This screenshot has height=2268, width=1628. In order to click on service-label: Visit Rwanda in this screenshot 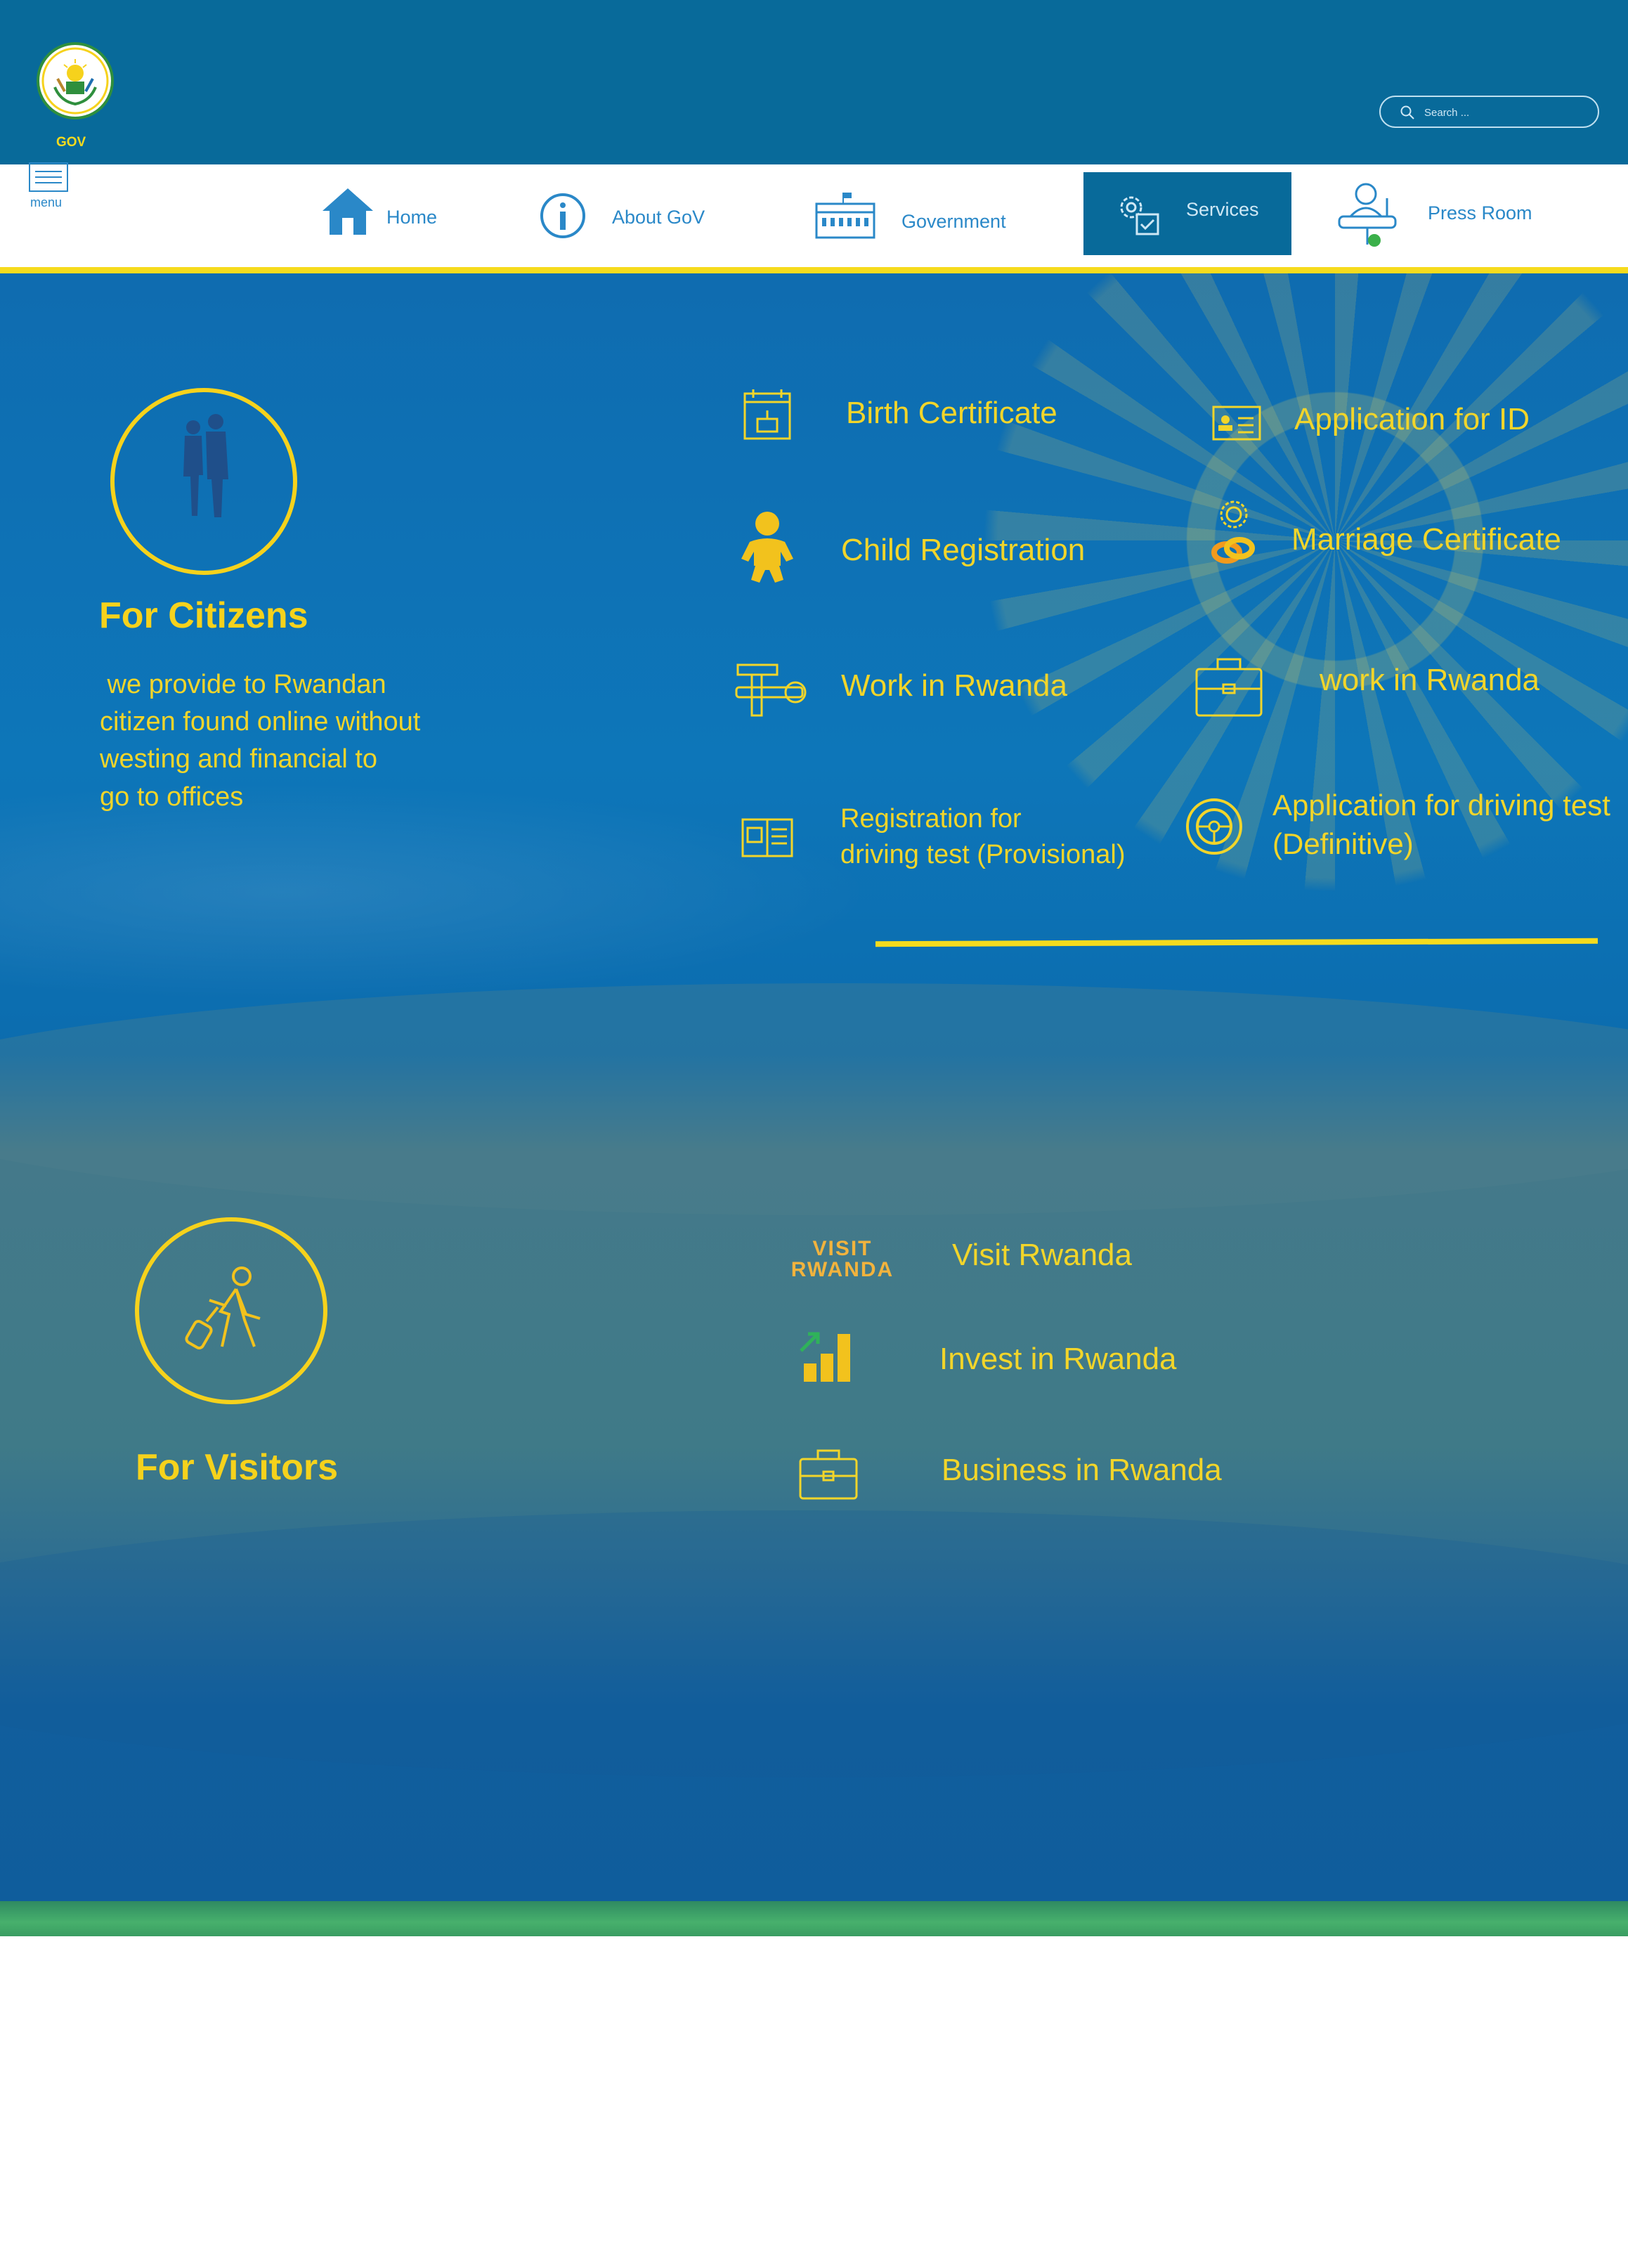, I will do `click(1042, 1255)`.